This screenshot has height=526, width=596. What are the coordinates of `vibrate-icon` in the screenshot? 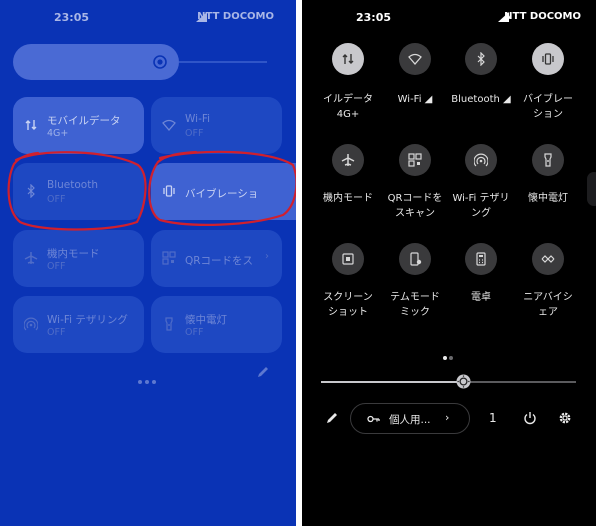 It's located at (548, 59).